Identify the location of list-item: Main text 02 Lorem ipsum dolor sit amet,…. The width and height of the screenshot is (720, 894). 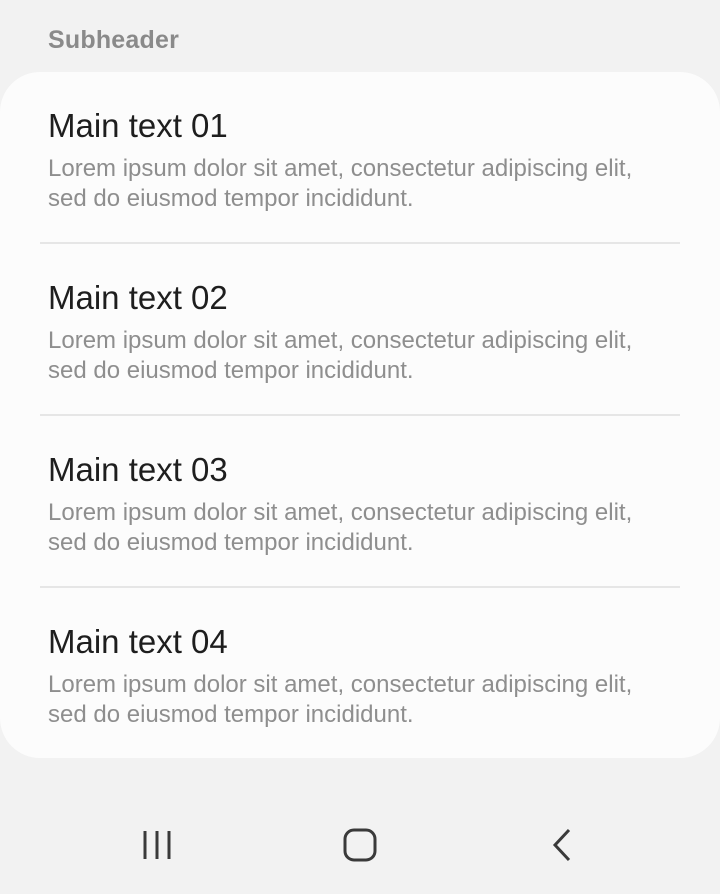
(368, 332).